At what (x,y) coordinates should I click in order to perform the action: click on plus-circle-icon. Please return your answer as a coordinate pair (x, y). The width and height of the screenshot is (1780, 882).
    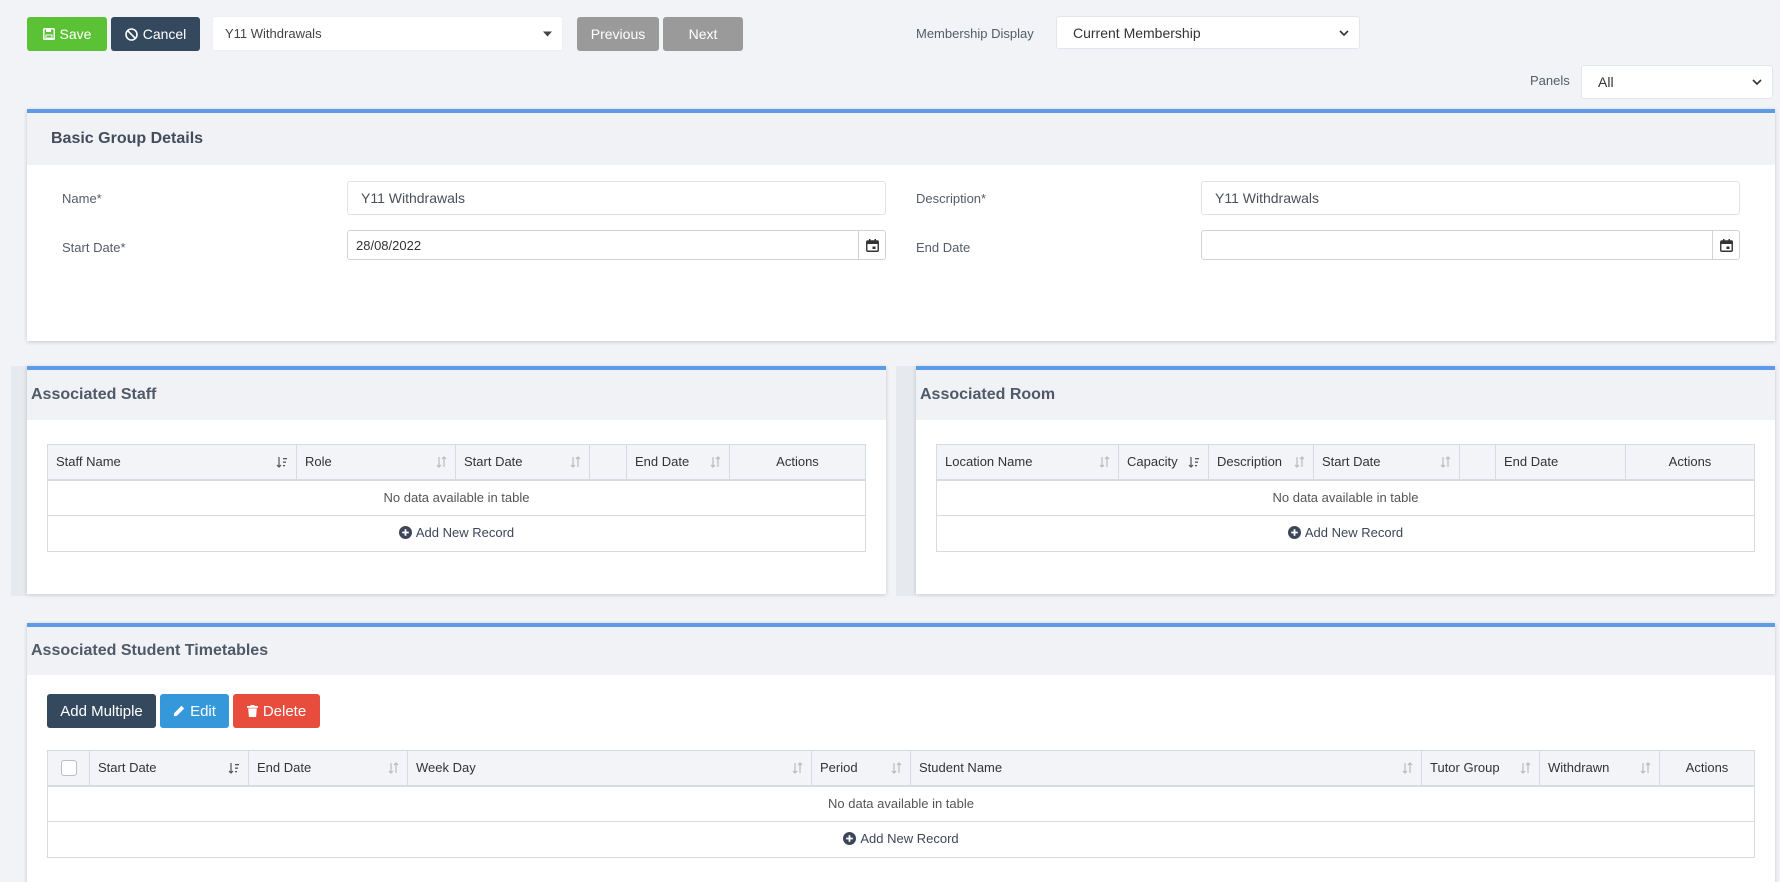
    Looking at the image, I should click on (850, 838).